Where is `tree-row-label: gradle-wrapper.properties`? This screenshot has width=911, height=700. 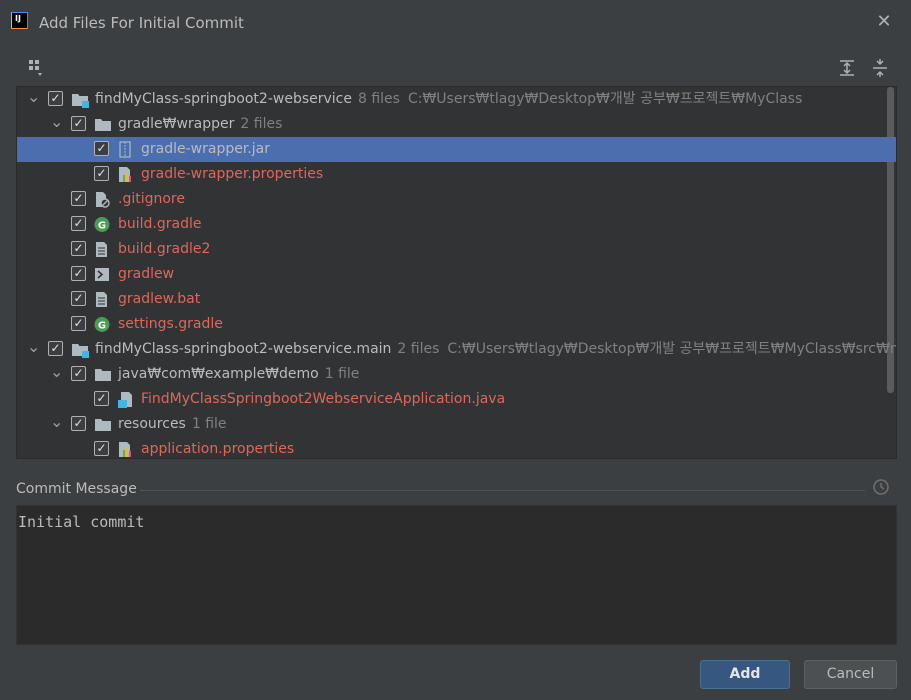 tree-row-label: gradle-wrapper.properties is located at coordinates (232, 174).